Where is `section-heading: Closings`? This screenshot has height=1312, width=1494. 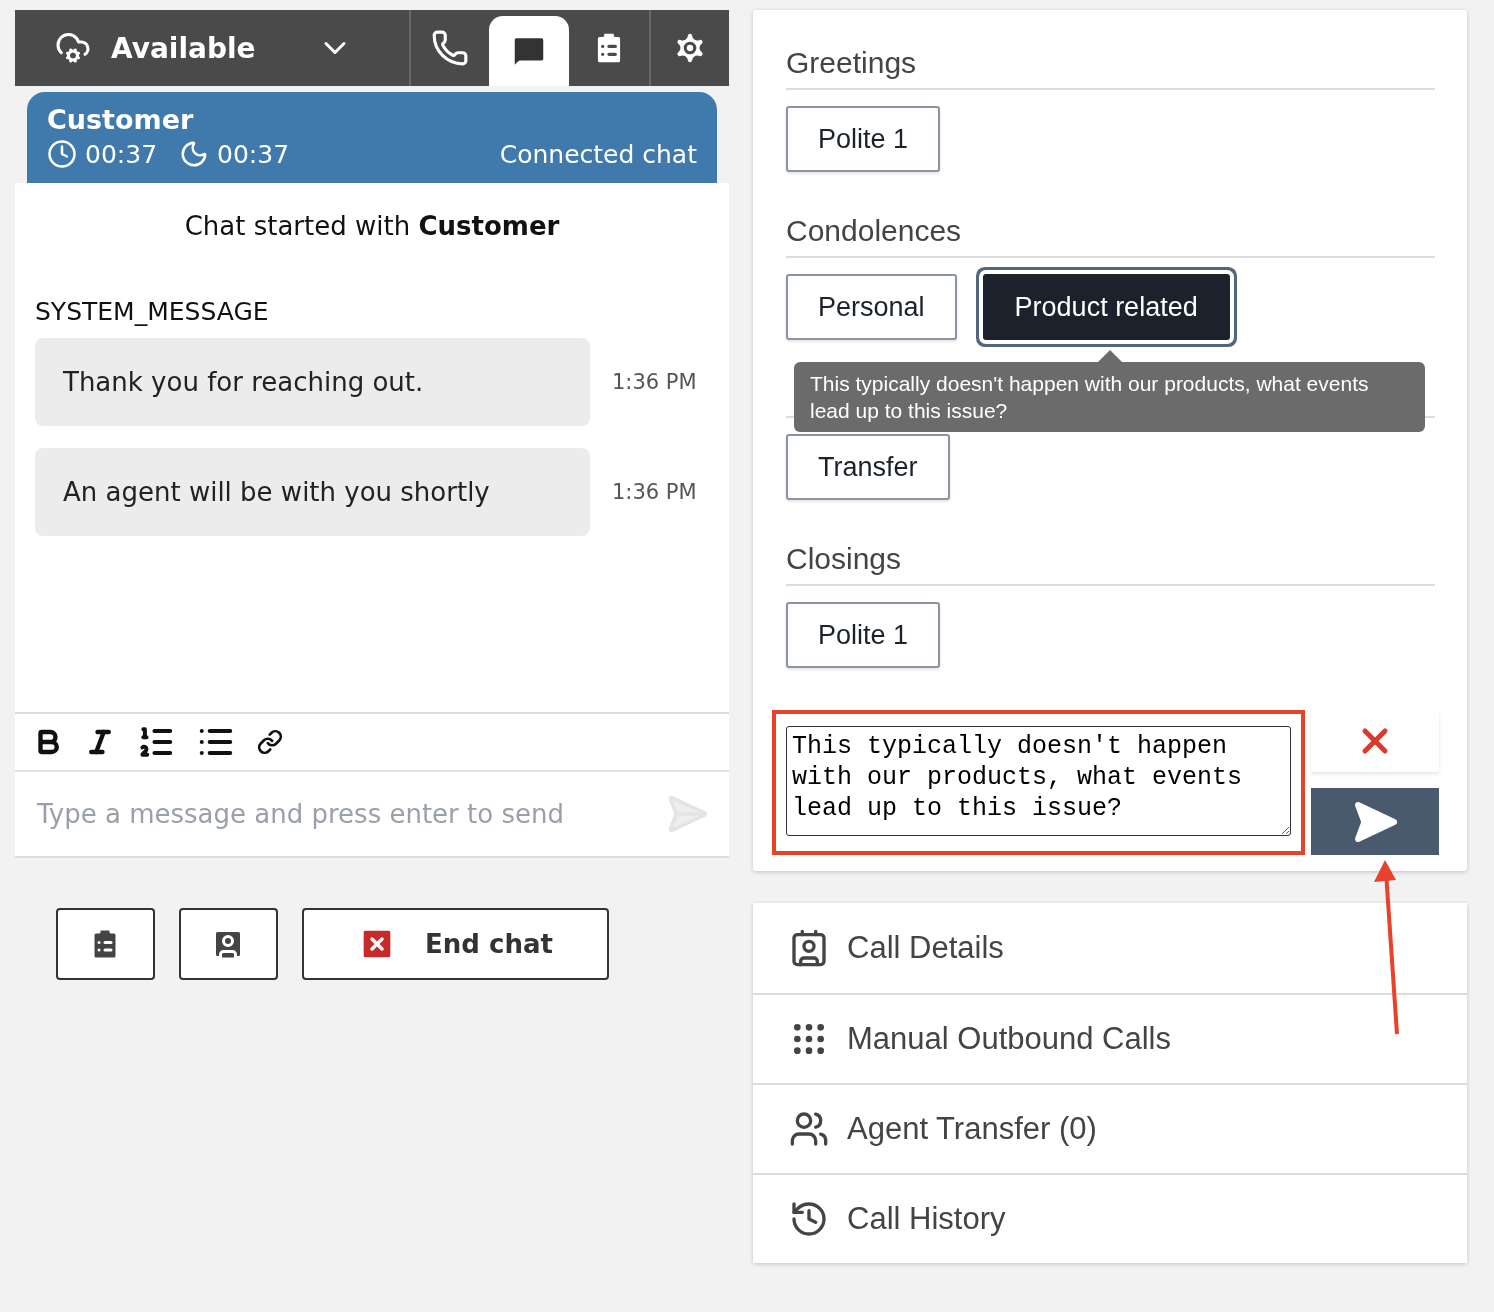
section-heading: Closings is located at coordinates (1110, 564).